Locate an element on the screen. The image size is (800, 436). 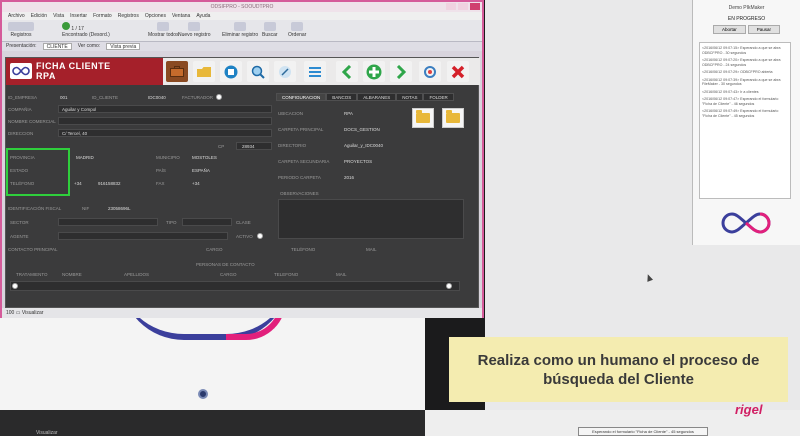
menu-opciones: Opciones is located at coordinates (155, 16).